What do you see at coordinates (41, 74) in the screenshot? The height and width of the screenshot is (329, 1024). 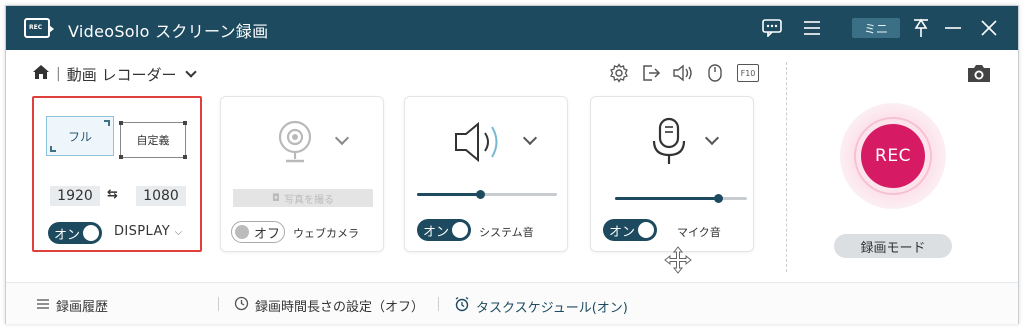 I see `home-icon` at bounding box center [41, 74].